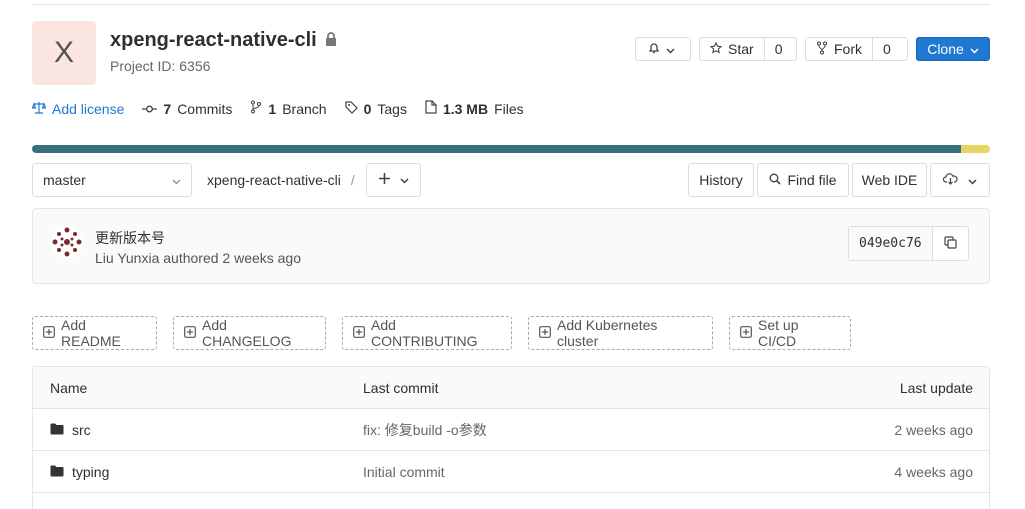  I want to click on row-last-update: 2 weeks ago, so click(933, 429).